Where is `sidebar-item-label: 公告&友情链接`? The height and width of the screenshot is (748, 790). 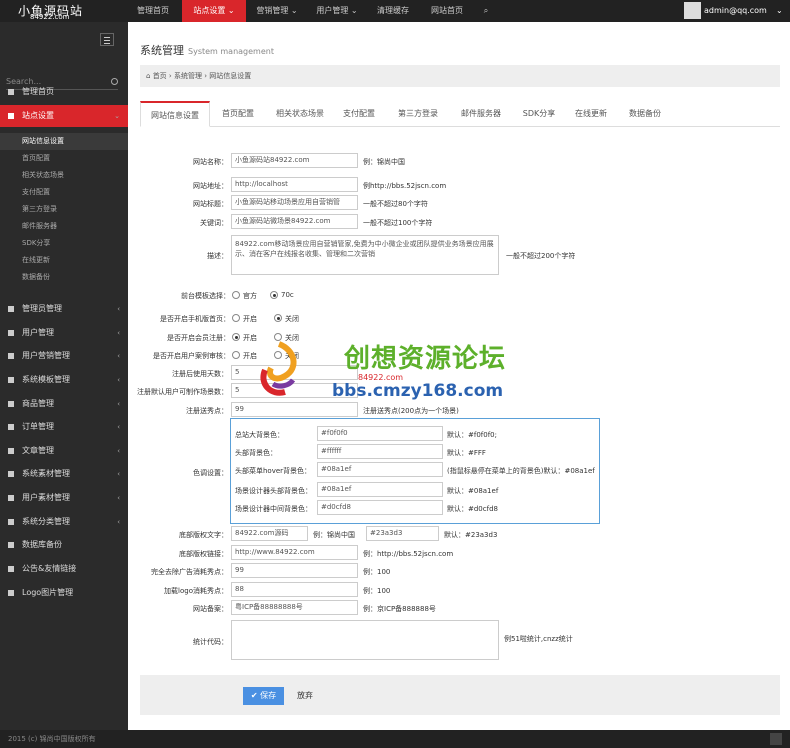 sidebar-item-label: 公告&友情链接 is located at coordinates (49, 568).